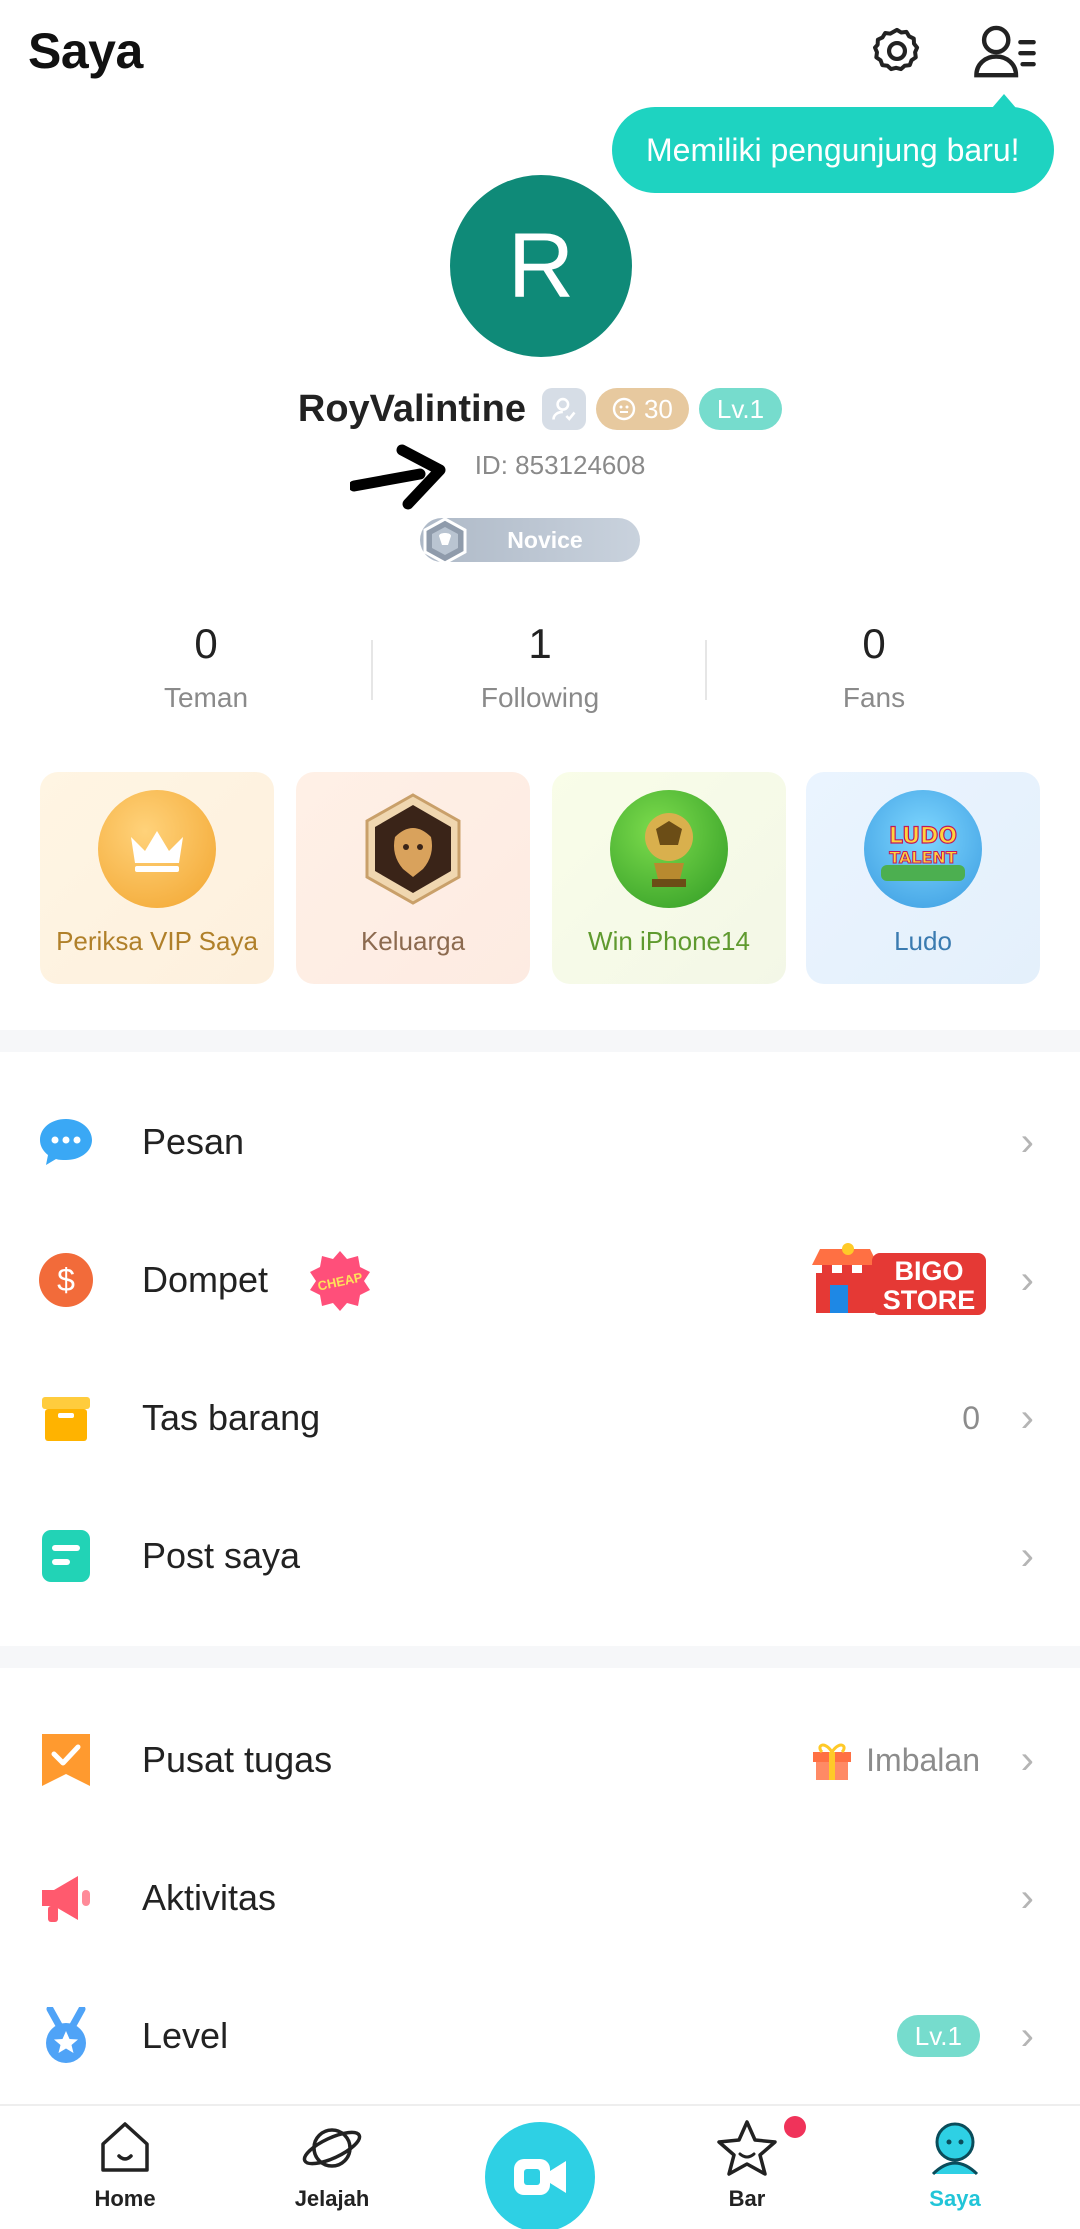  I want to click on bigo-store-logo: BIGO STORE, so click(900, 1282).